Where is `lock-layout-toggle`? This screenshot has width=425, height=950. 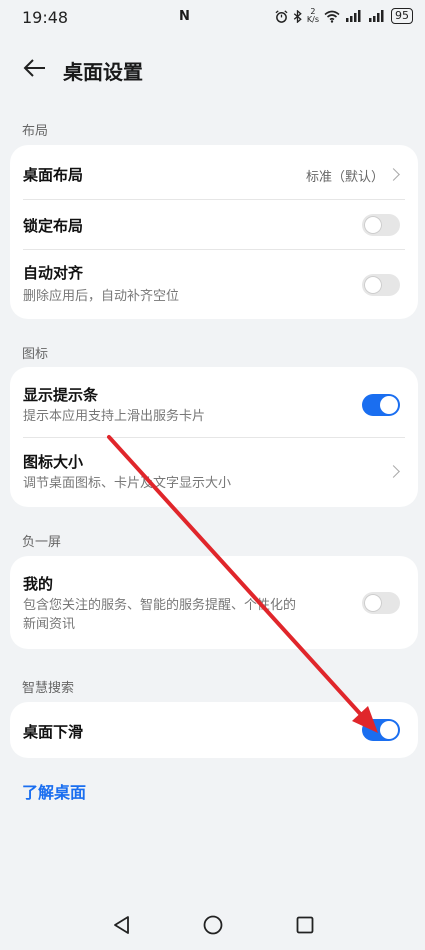 lock-layout-toggle is located at coordinates (381, 225).